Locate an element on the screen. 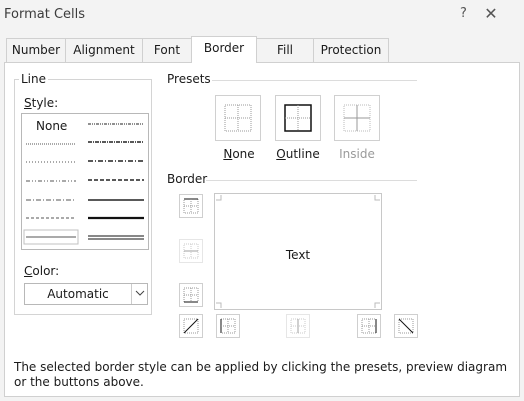 Image resolution: width=524 pixels, height=401 pixels. border-top-icon is located at coordinates (191, 206).